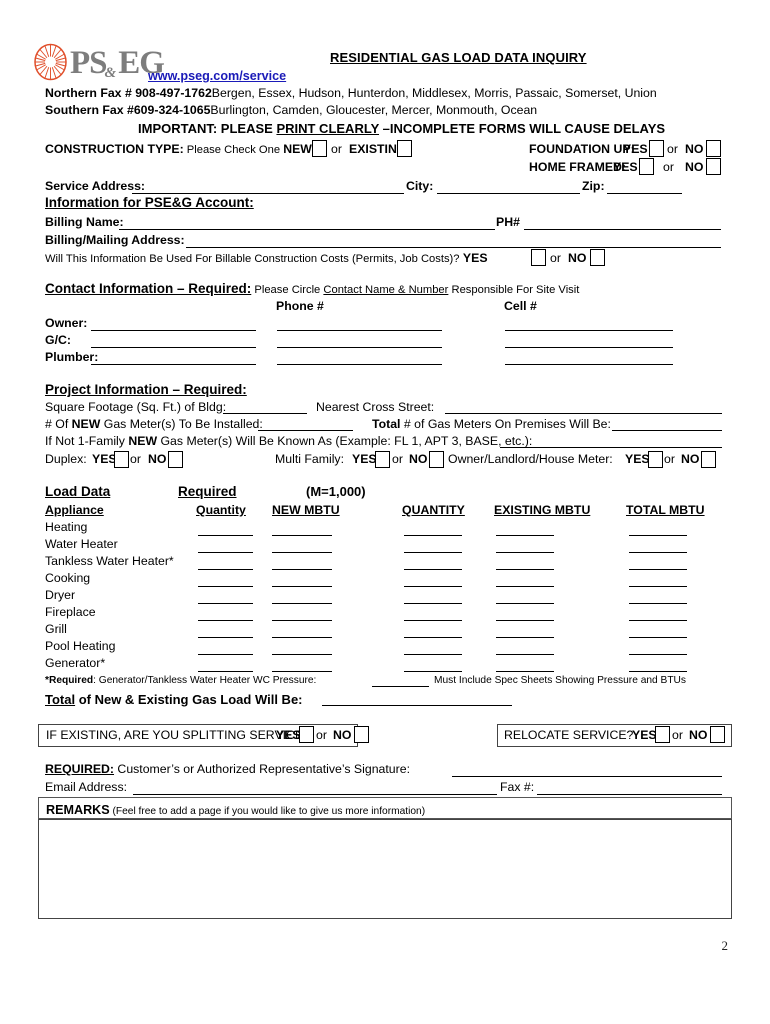 Image resolution: width=770 pixels, height=1024 pixels. Describe the element at coordinates (656, 148) in the screenshot. I see `checkbox-foundation-yes` at that location.